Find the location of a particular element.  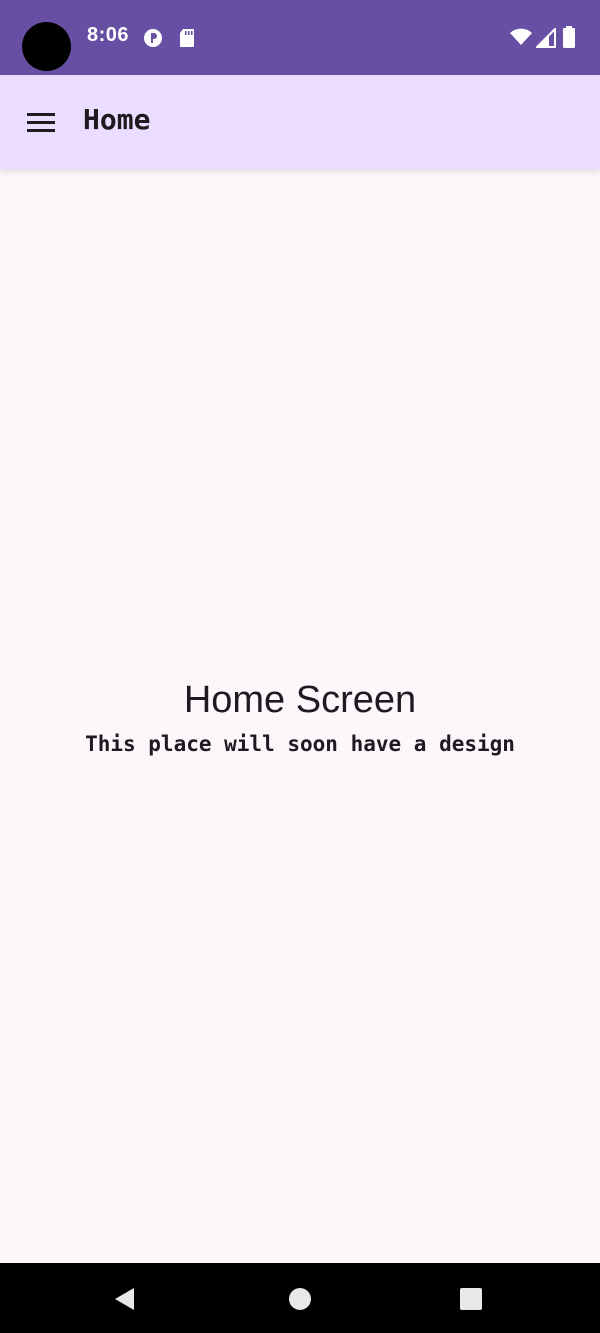

home-screen-title: Home Screen is located at coordinates (300, 700).